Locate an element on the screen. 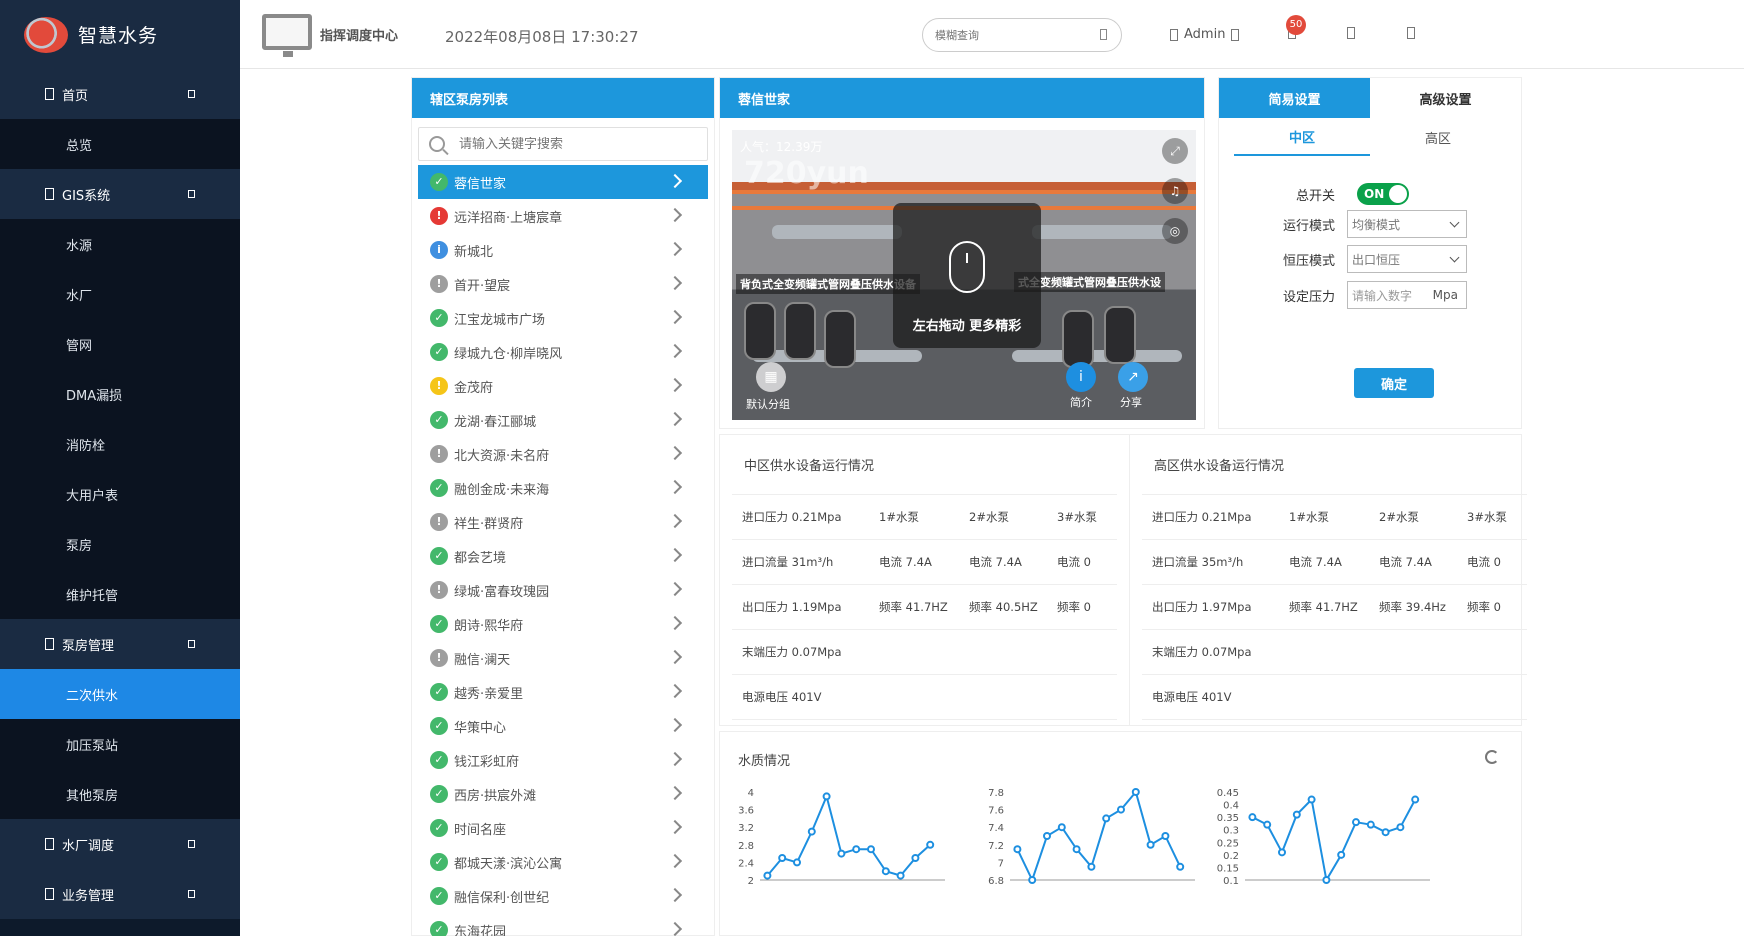  fullscreen-icon is located at coordinates (1351, 33).